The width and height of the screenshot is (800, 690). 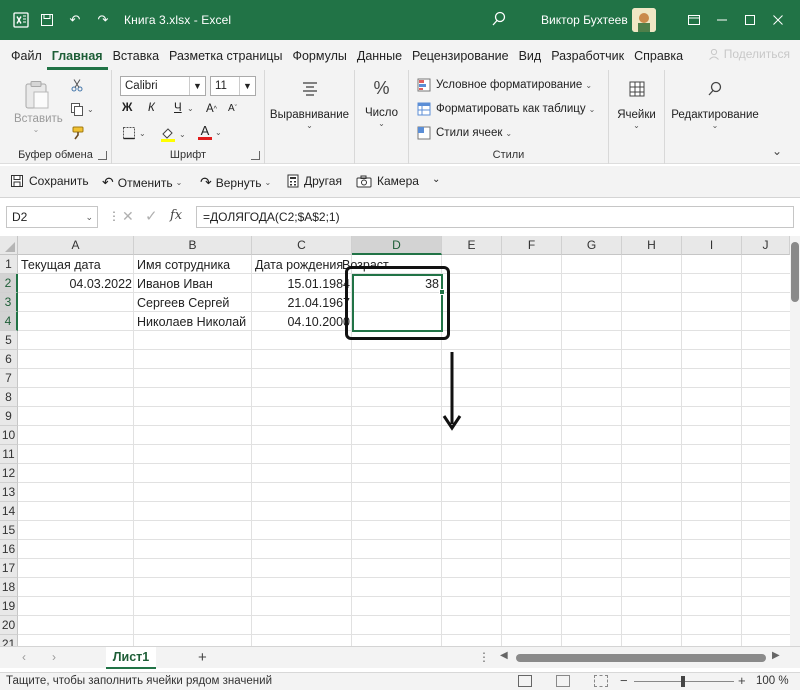 I want to click on tab-view: Вид, so click(x=530, y=59).